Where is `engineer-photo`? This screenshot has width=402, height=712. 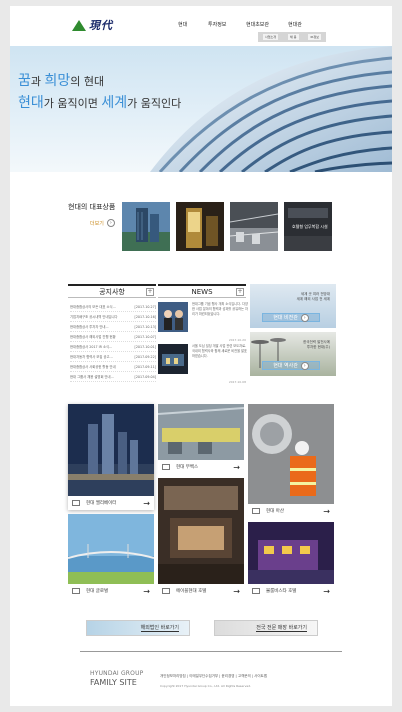
engineer-photo is located at coordinates (291, 454).